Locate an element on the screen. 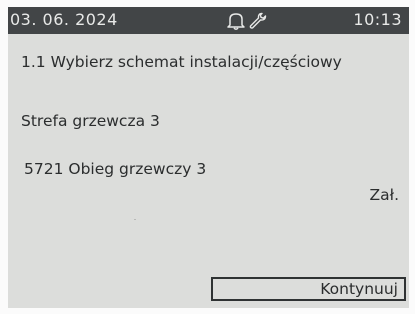 Image resolution: width=415 pixels, height=314 pixels. continue-button: Kontynuuj is located at coordinates (308, 289).